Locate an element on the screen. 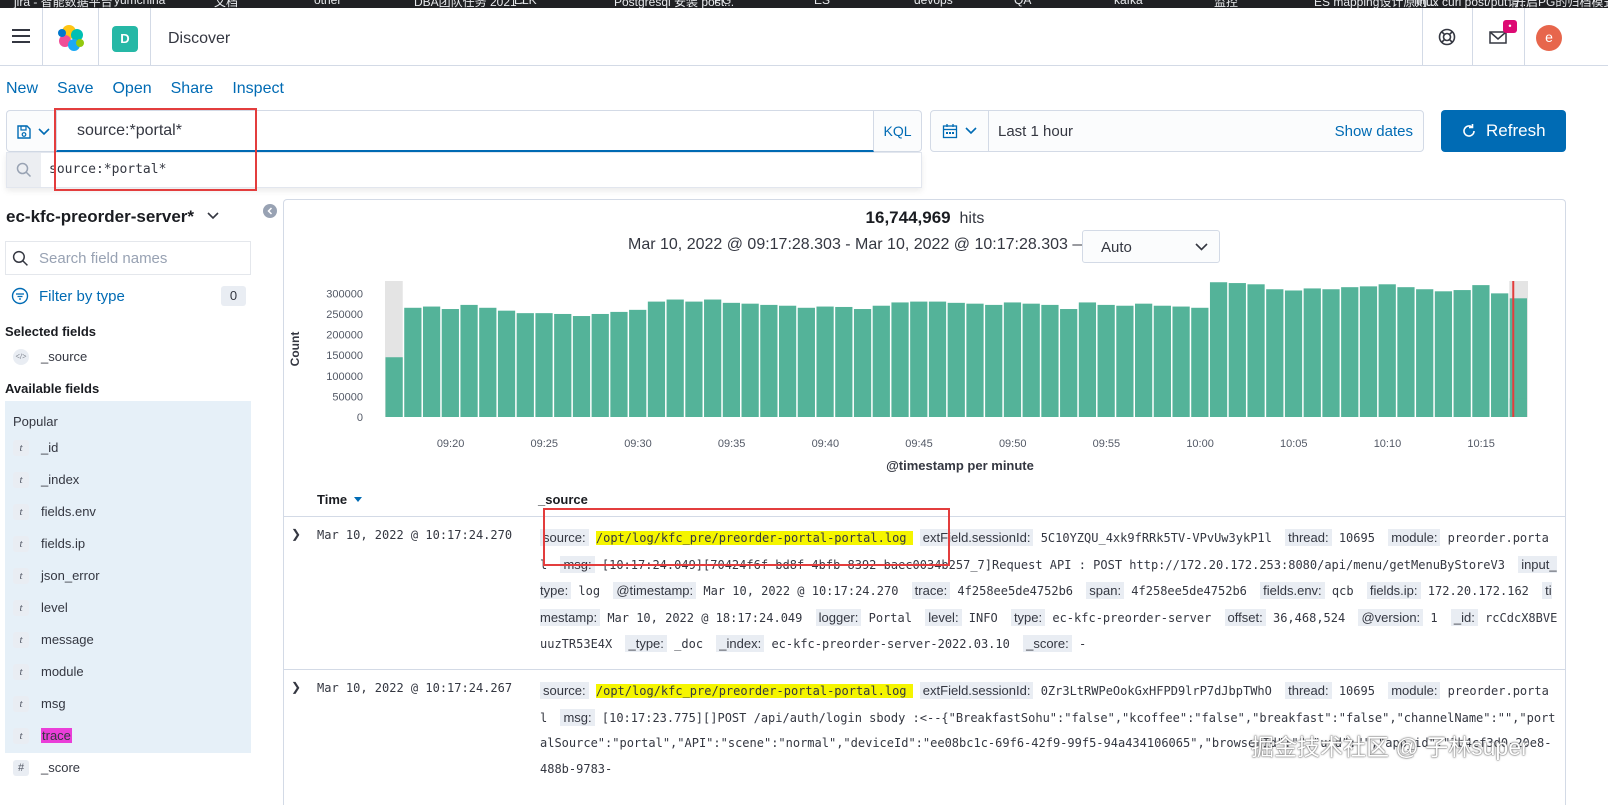 Image resolution: width=1608 pixels, height=805 pixels. field-key: level: is located at coordinates (943, 617).